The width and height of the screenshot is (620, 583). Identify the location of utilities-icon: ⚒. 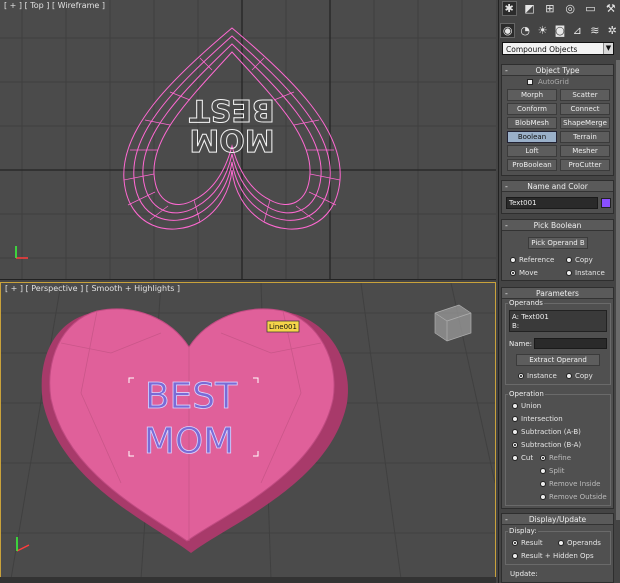
(610, 8).